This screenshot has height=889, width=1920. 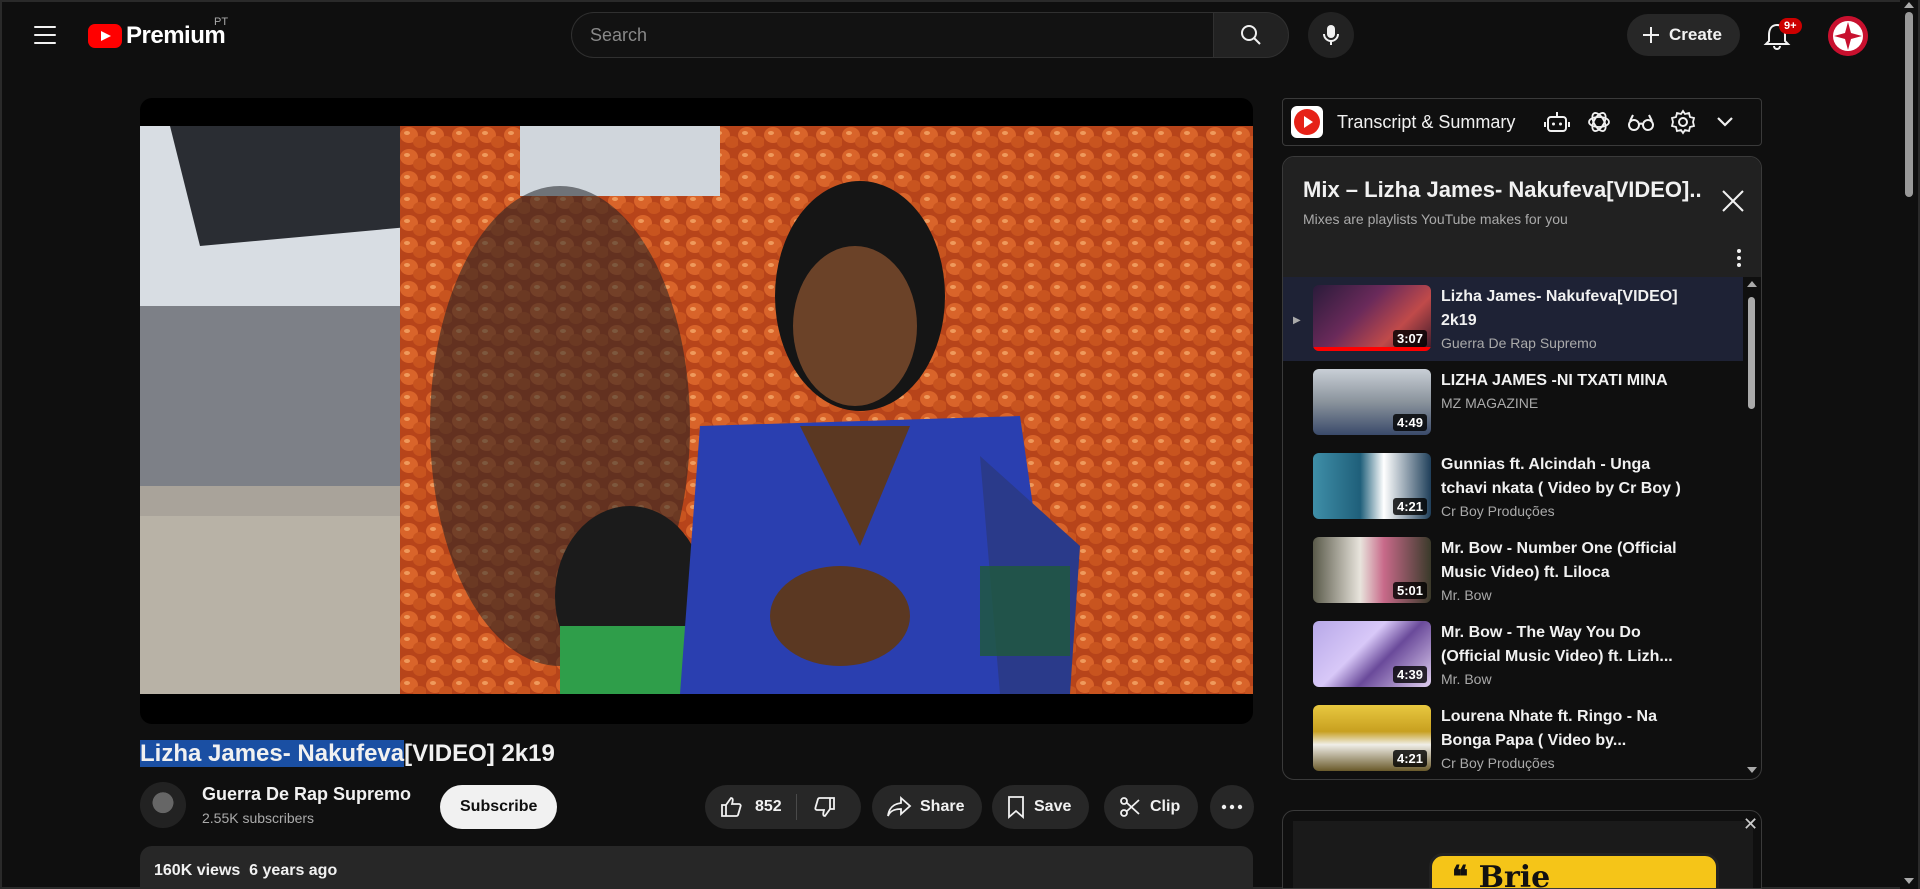 What do you see at coordinates (272, 753) in the screenshot?
I see `video-title-selected: Lizha James- Nakufeva` at bounding box center [272, 753].